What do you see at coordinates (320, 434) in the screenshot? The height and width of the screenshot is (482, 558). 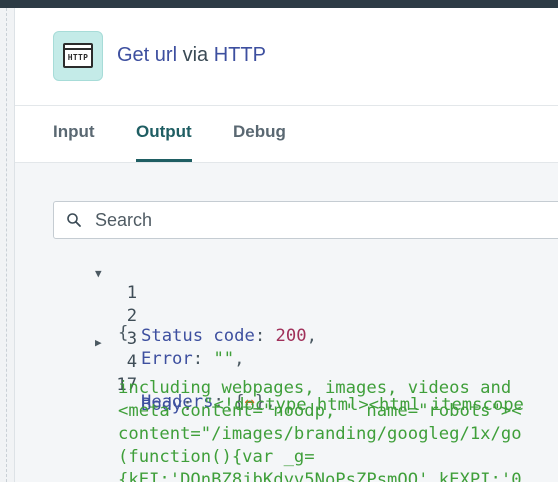 I see `body-continuation: content="/images/branding/googleg/1x/go` at bounding box center [320, 434].